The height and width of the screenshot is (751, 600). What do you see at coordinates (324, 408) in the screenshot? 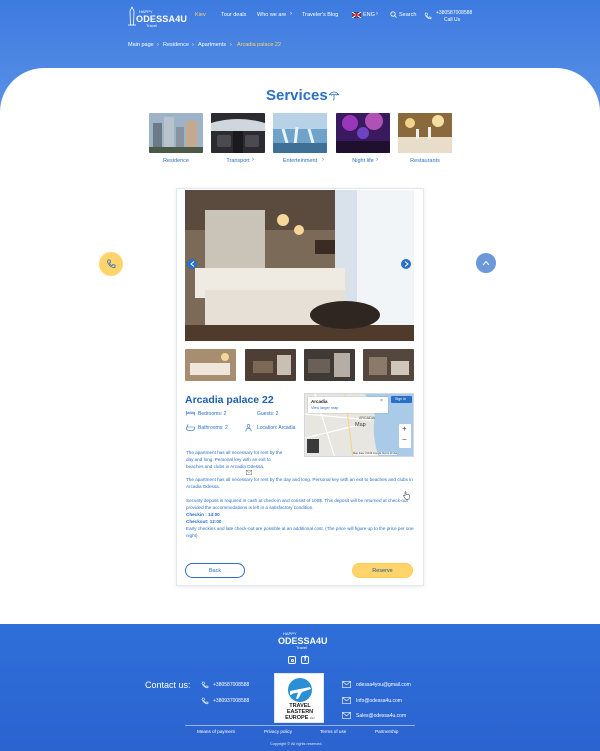
I see `map-larger-link: View larger map` at bounding box center [324, 408].